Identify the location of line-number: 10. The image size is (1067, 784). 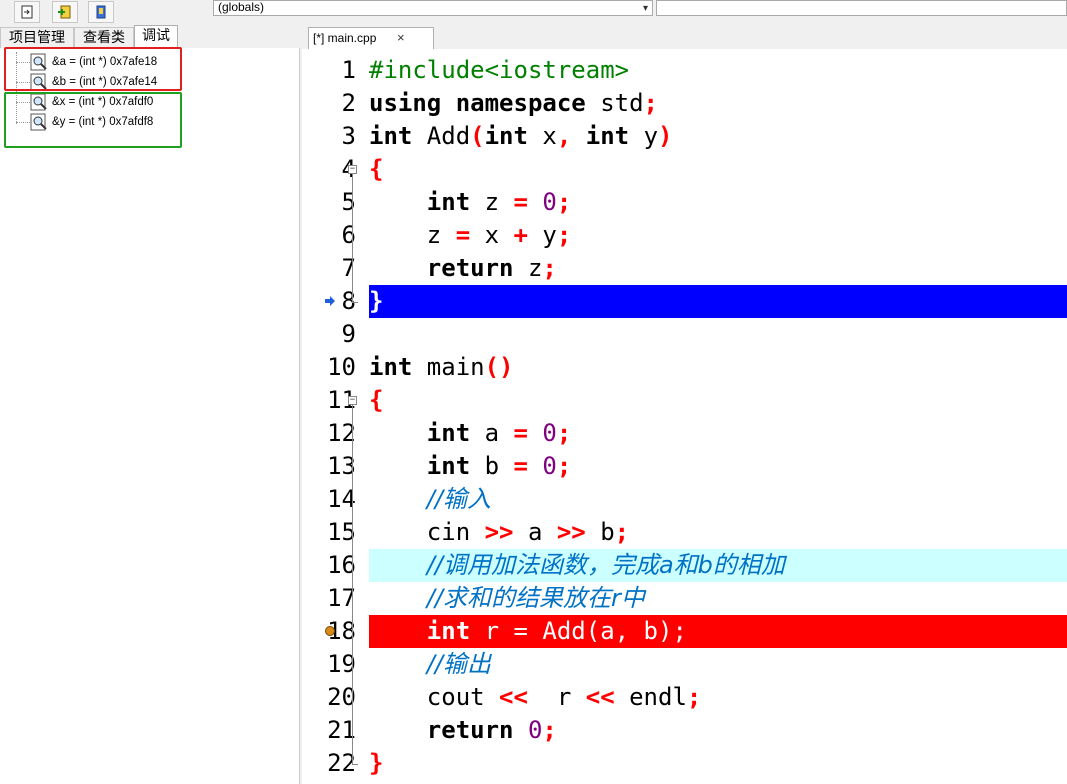
(341, 367).